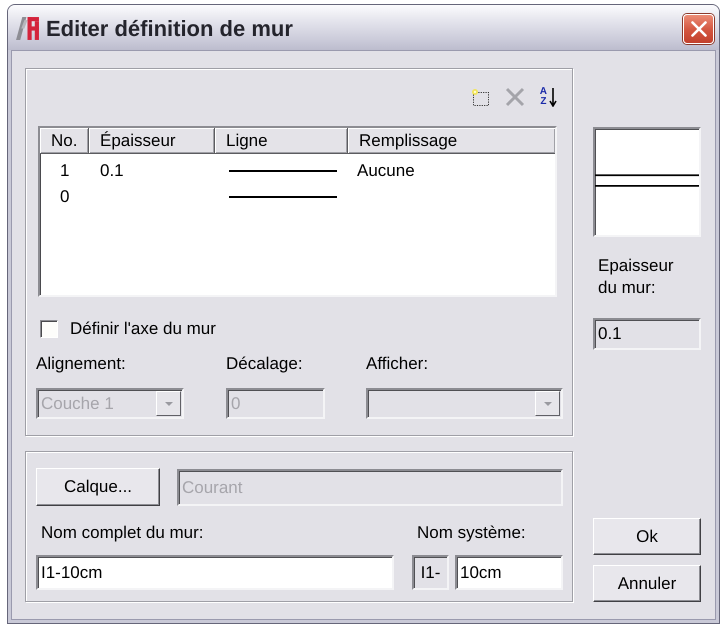 This screenshot has width=726, height=626. I want to click on app-logo-icon, so click(27, 28).